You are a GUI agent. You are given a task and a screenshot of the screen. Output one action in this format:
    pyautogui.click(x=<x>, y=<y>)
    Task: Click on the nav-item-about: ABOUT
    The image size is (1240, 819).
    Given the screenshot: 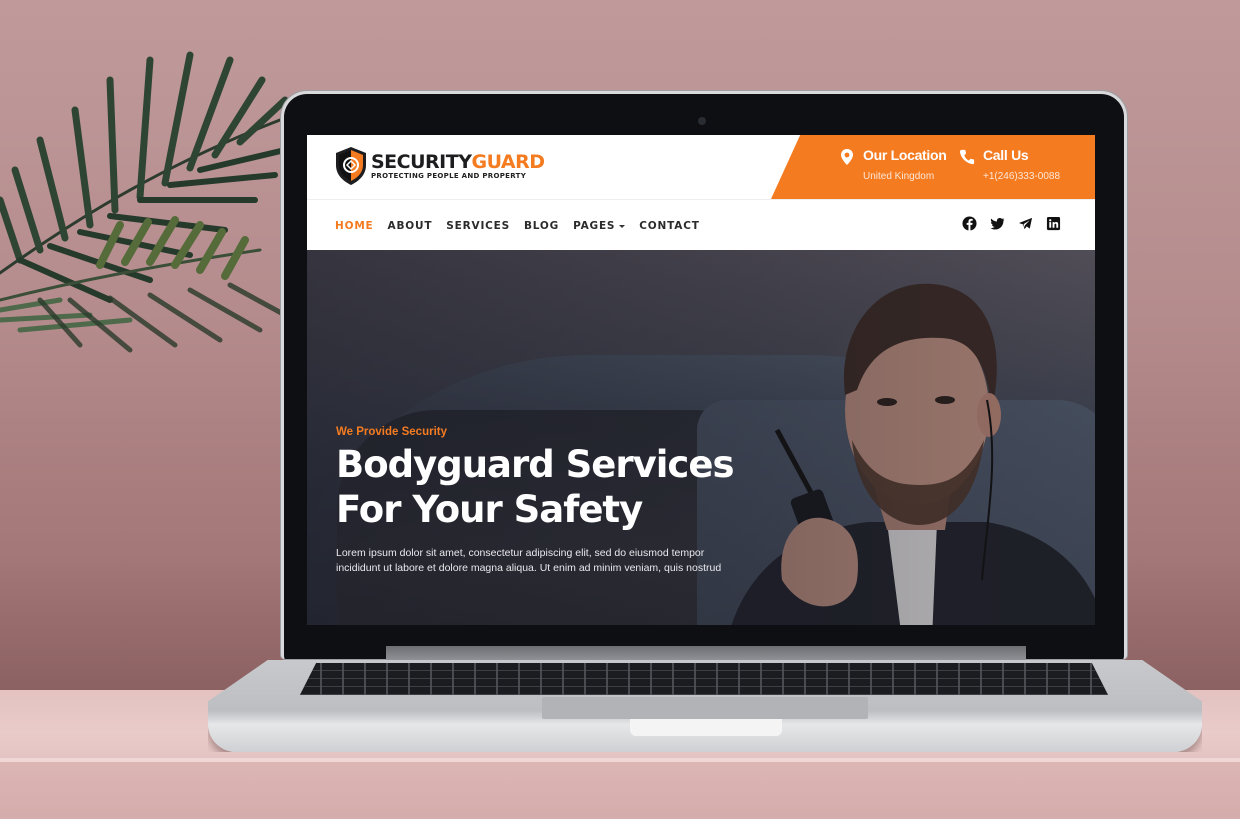 What is the action you would take?
    pyautogui.click(x=410, y=226)
    